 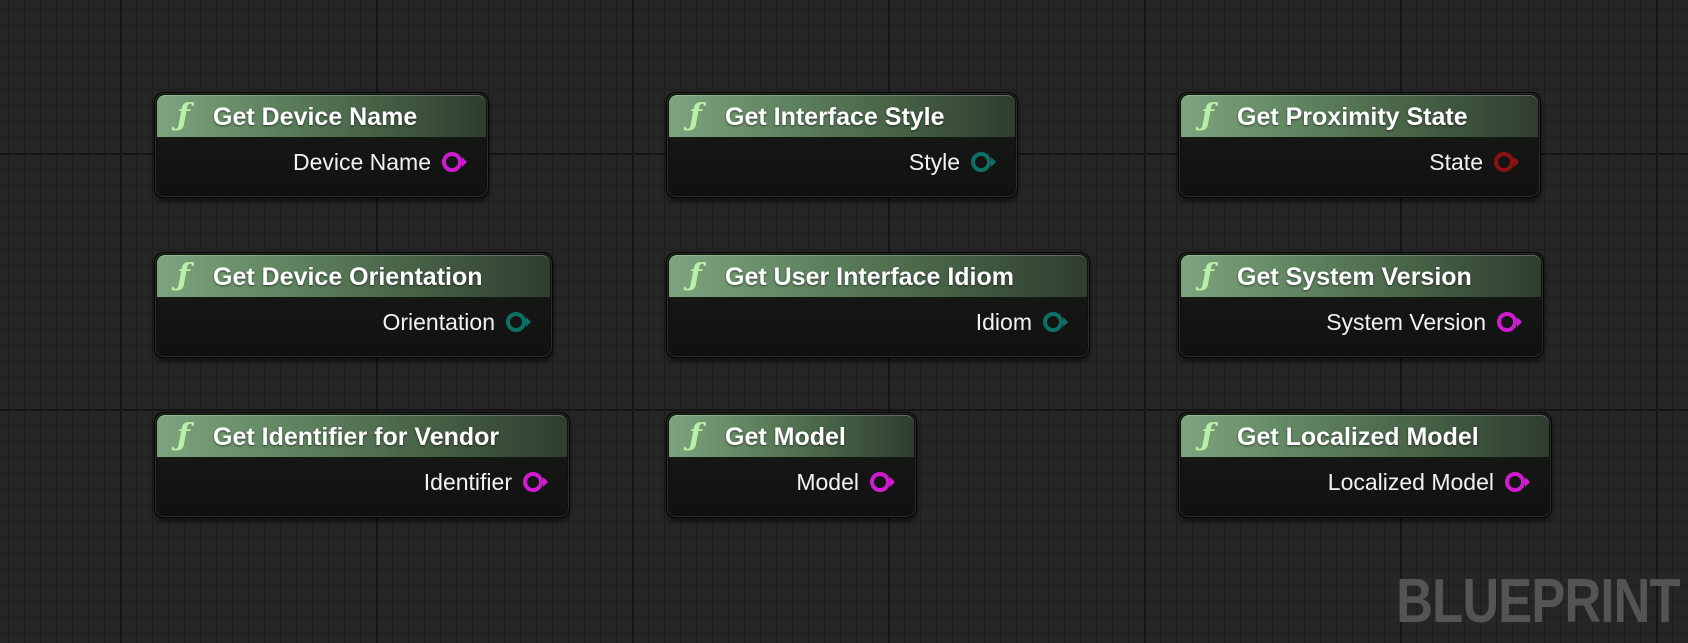 What do you see at coordinates (353, 326) in the screenshot?
I see `node-body: Orientation` at bounding box center [353, 326].